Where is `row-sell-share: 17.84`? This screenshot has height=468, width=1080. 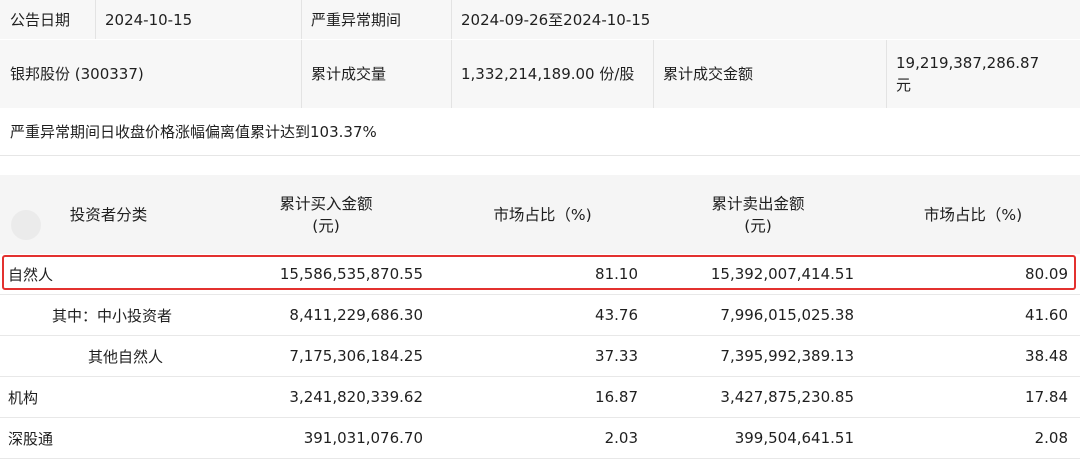
row-sell-share: 17.84 is located at coordinates (1046, 397).